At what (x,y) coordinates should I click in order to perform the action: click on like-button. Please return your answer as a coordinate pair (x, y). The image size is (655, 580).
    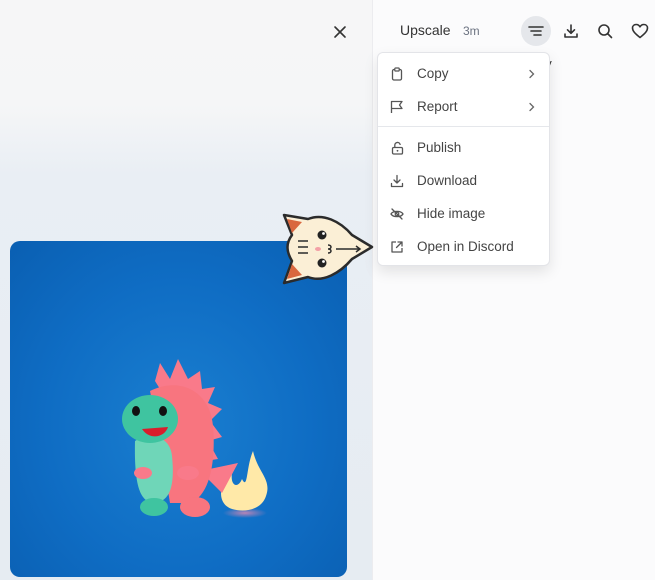
    Looking at the image, I should click on (640, 31).